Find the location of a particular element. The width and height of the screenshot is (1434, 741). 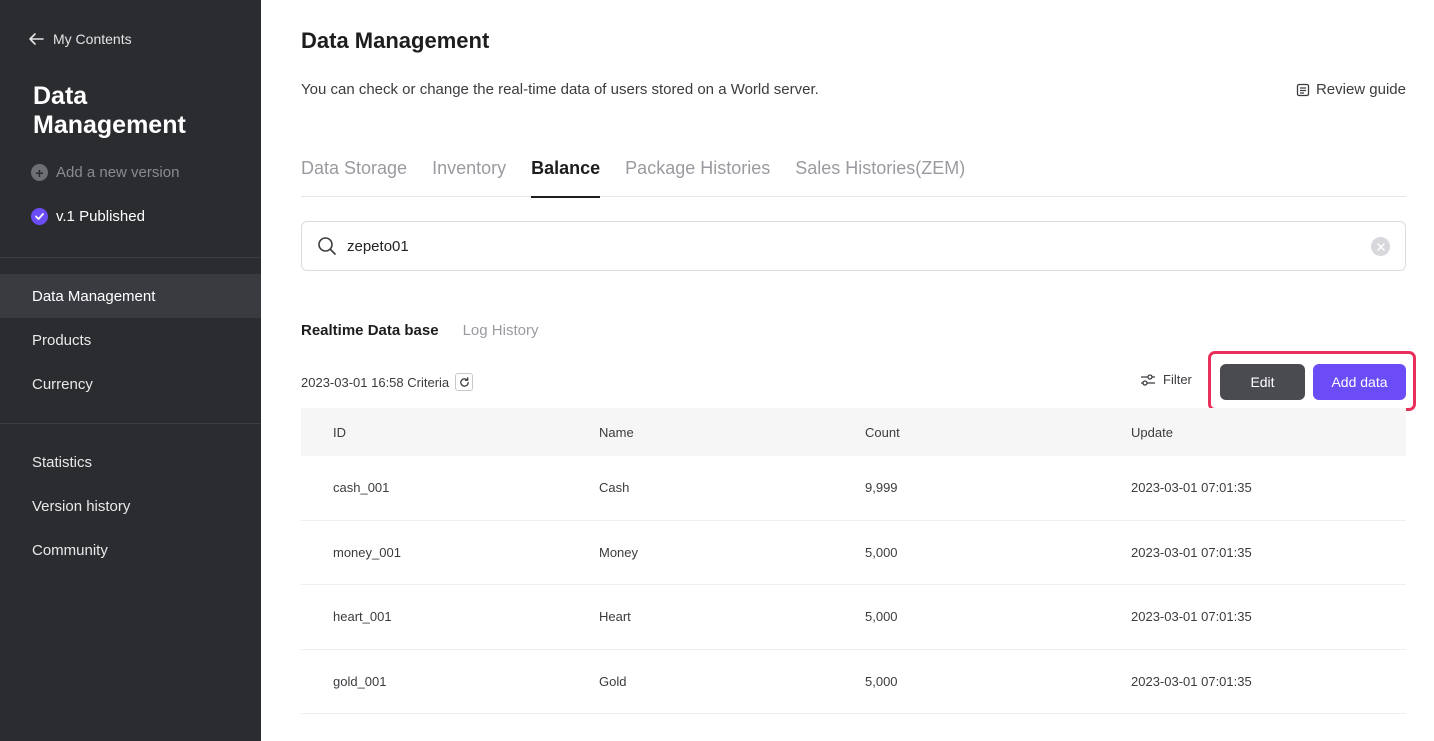

column-header-id: ID is located at coordinates (339, 432).